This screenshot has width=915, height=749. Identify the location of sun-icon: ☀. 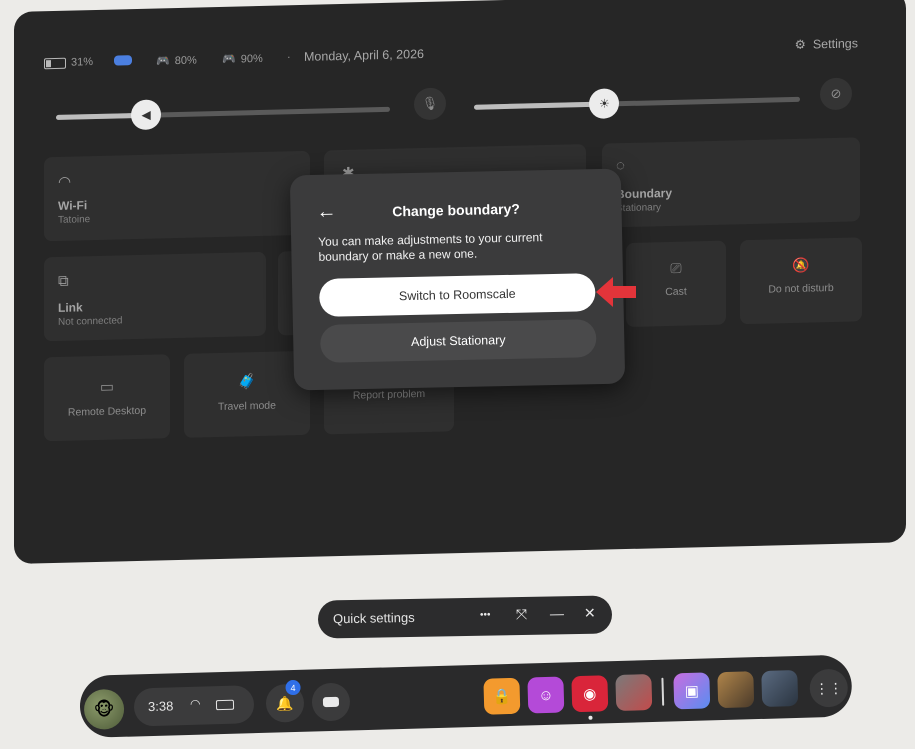
(604, 103).